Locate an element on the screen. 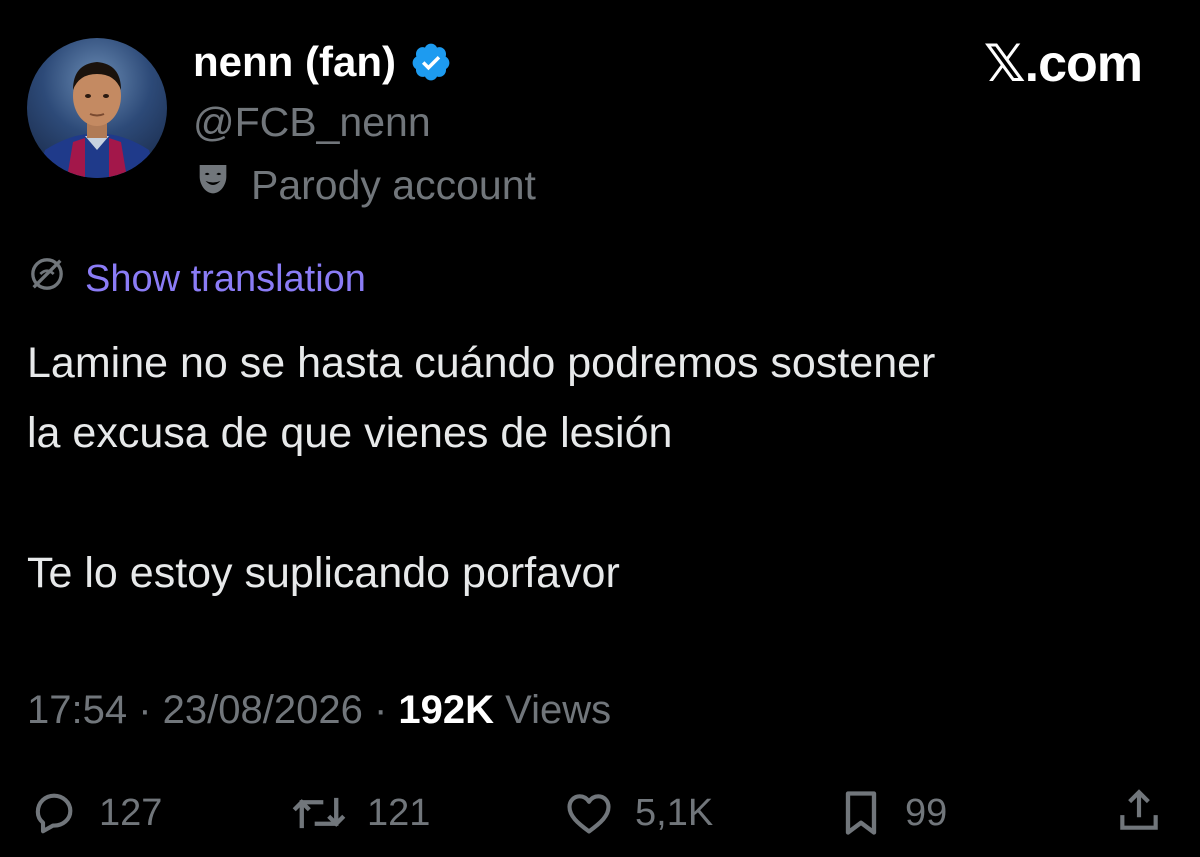 Image resolution: width=1200 pixels, height=857 pixels. reply-count: 127 is located at coordinates (131, 813).